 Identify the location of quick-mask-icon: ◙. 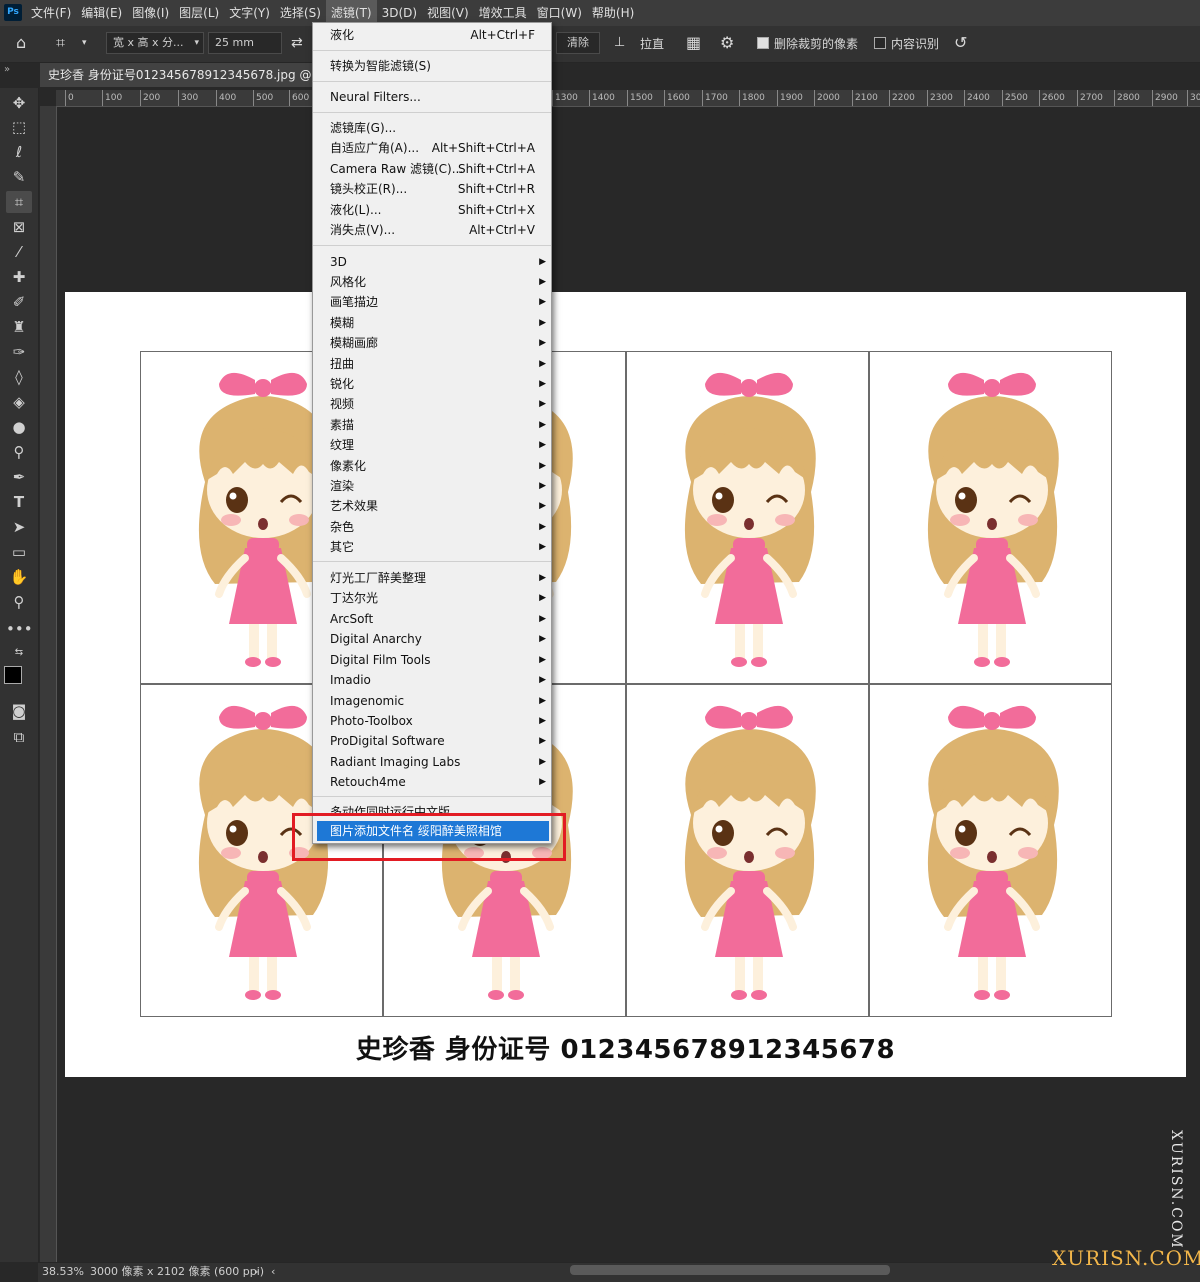
(19, 711).